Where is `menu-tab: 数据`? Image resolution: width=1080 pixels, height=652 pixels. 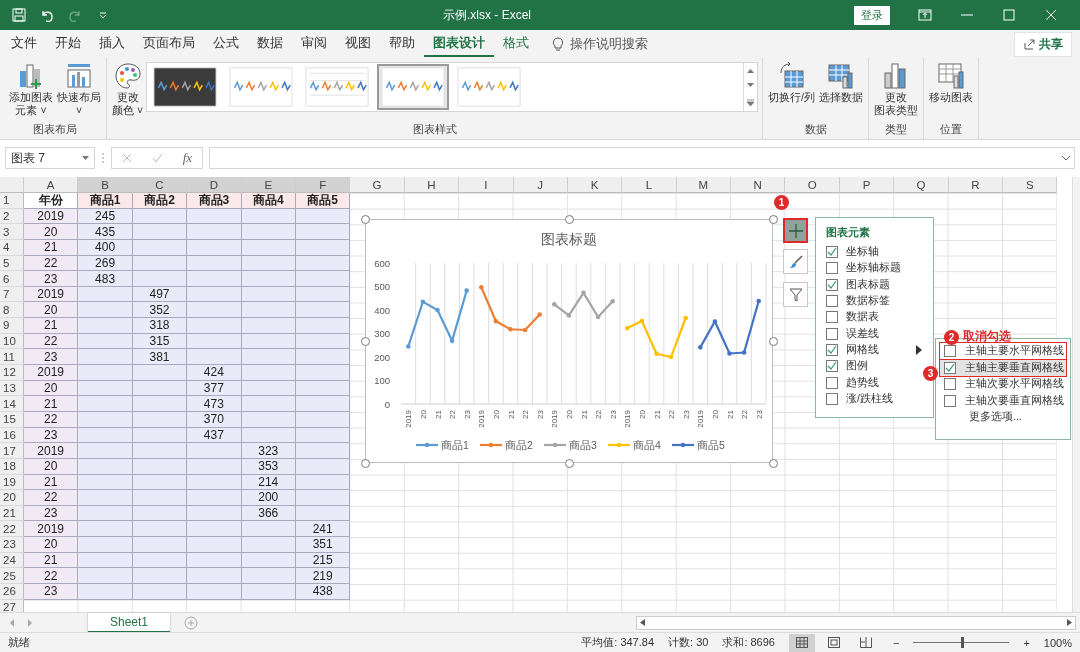 menu-tab: 数据 is located at coordinates (270, 44).